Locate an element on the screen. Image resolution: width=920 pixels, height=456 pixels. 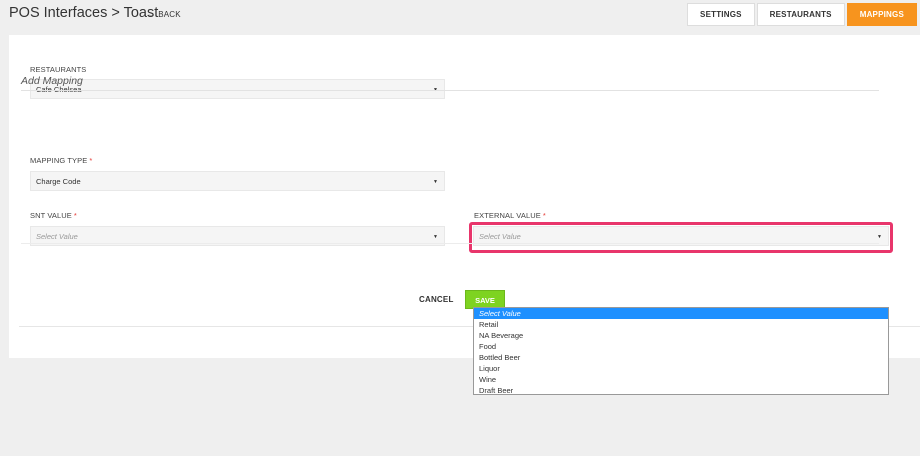
mapping-type-label-text: MAPPING TYPE is located at coordinates (59, 160).